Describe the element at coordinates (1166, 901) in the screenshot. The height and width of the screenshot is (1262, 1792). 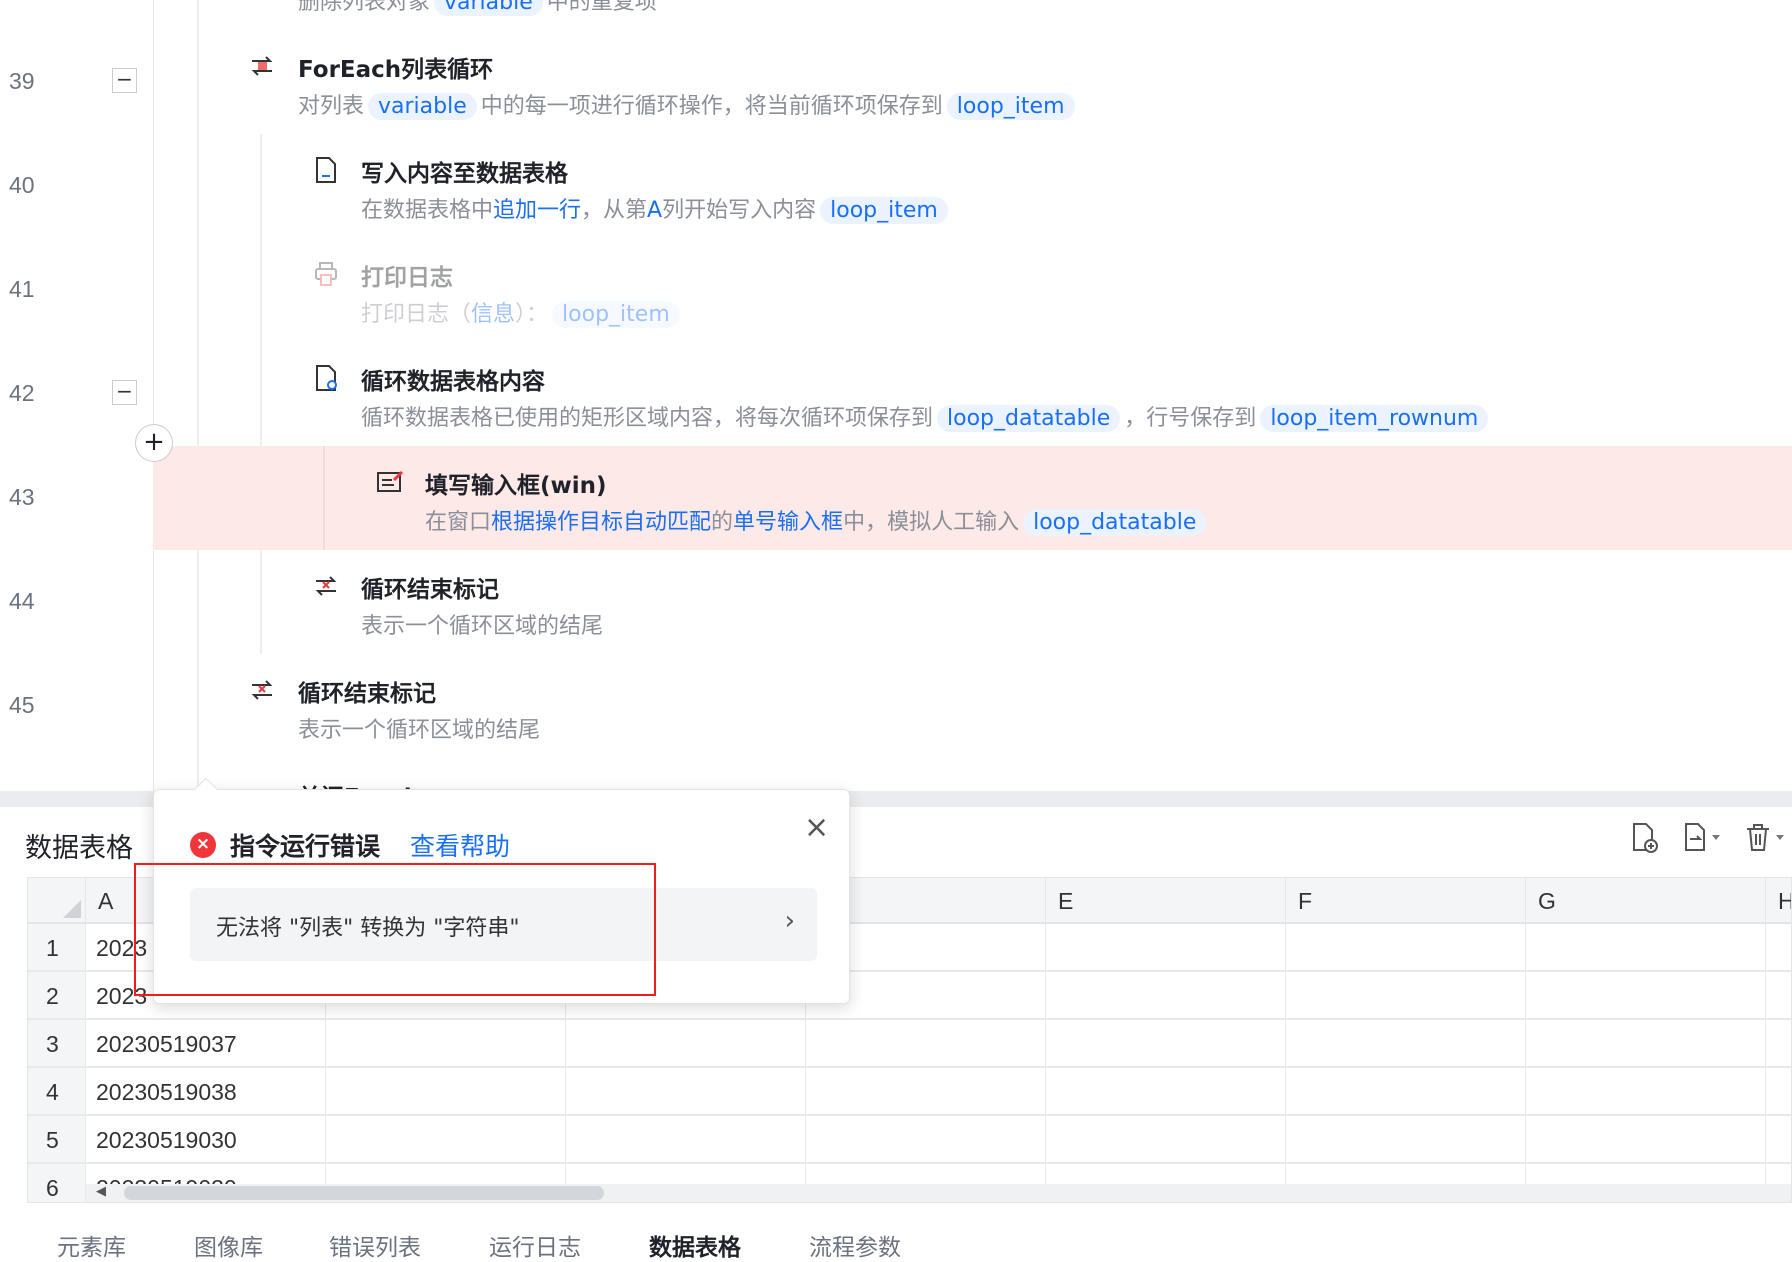
I see `column-header: E` at that location.